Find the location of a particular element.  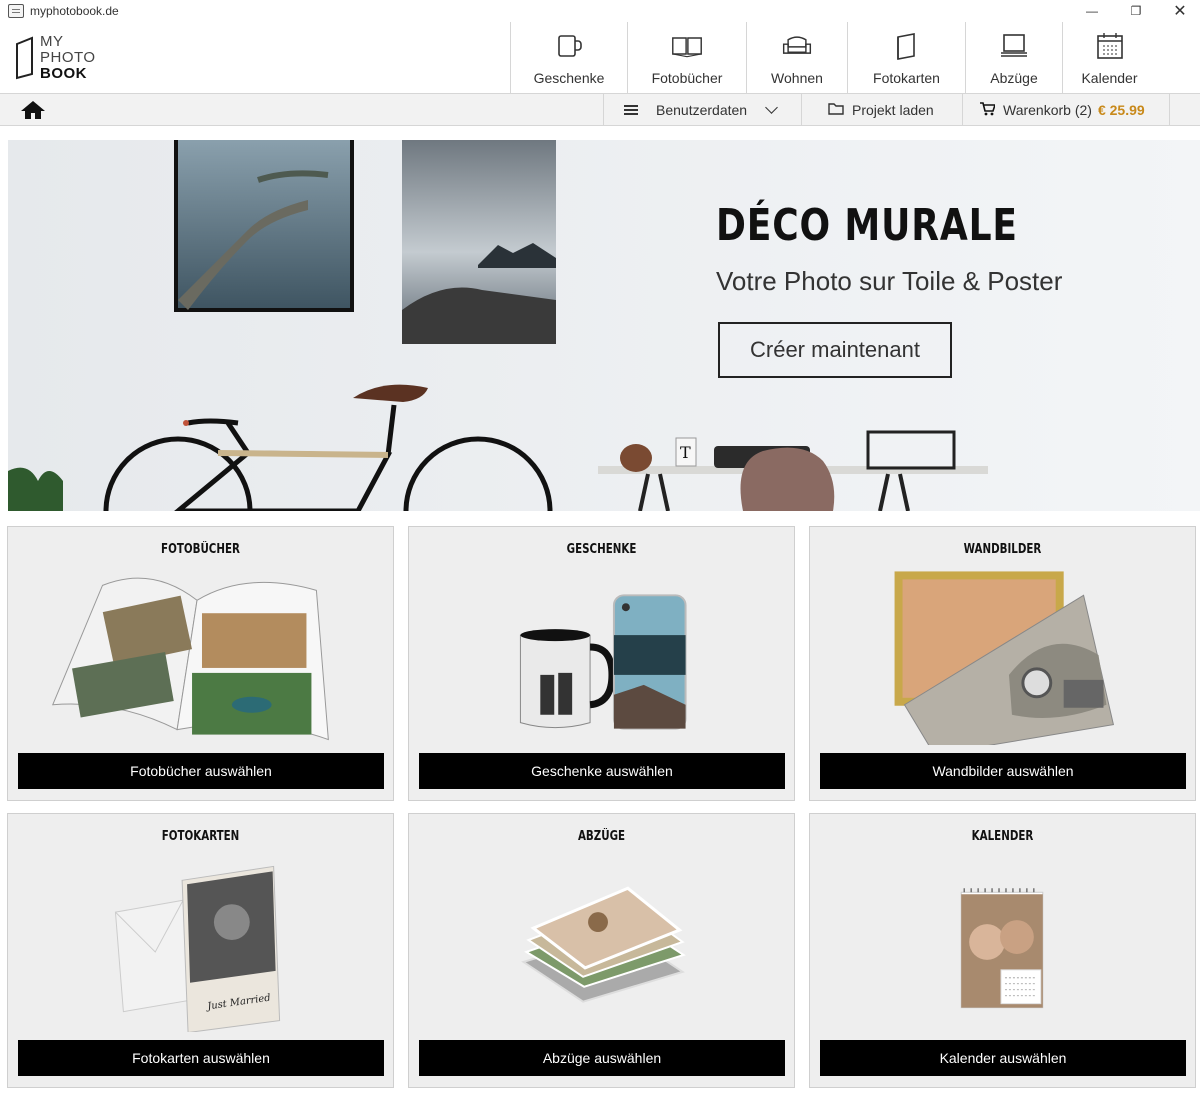

restore-button: ❐ is located at coordinates (1136, 11).